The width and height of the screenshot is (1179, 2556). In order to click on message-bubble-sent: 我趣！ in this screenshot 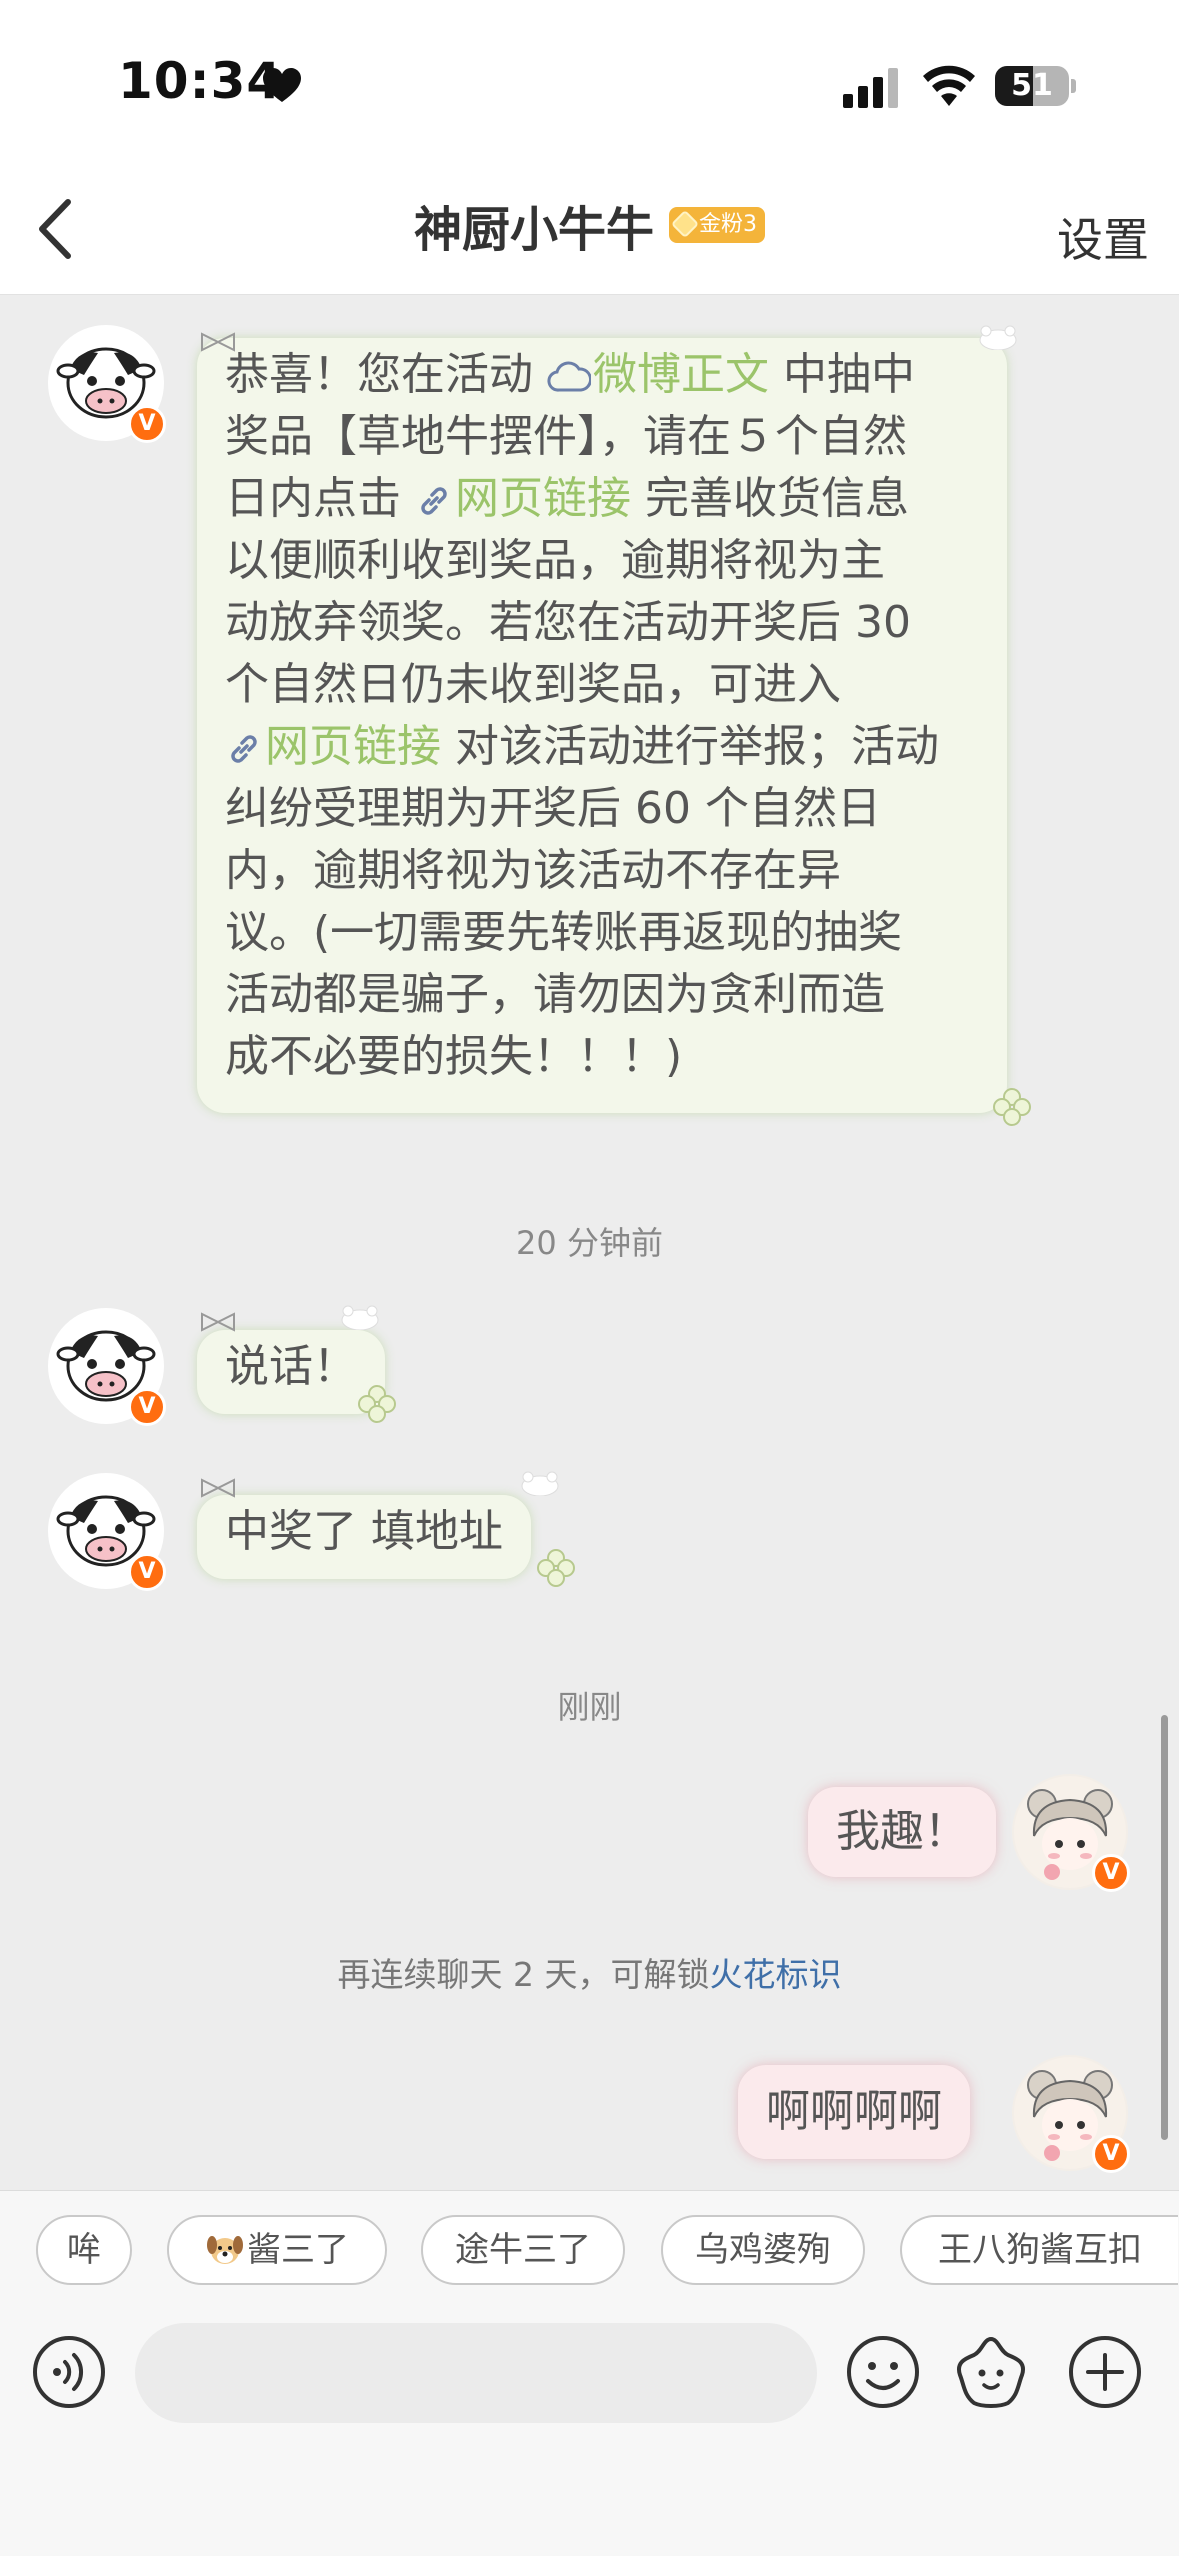, I will do `click(902, 1832)`.